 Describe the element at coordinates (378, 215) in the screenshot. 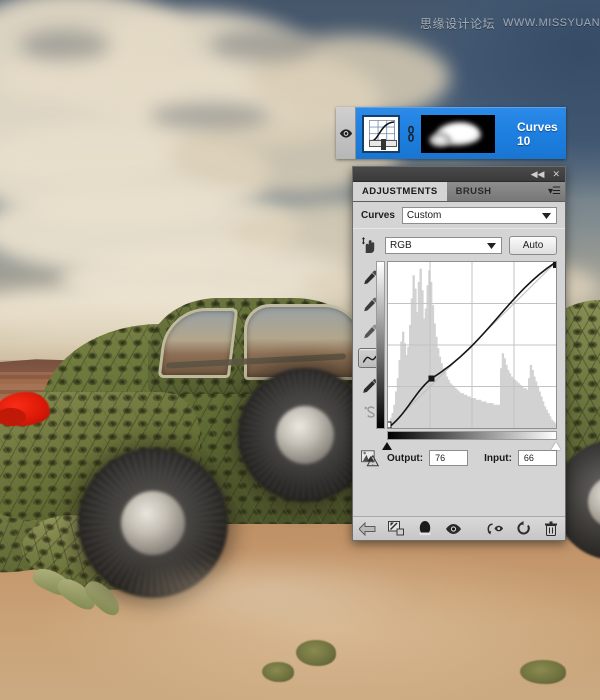

I see `curves-label: Curves` at that location.